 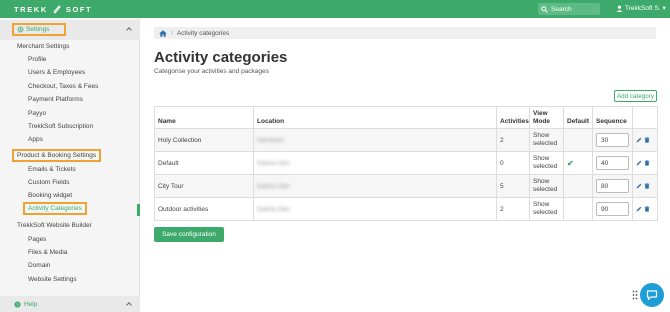 I want to click on sequence-input: 40, so click(x=612, y=163).